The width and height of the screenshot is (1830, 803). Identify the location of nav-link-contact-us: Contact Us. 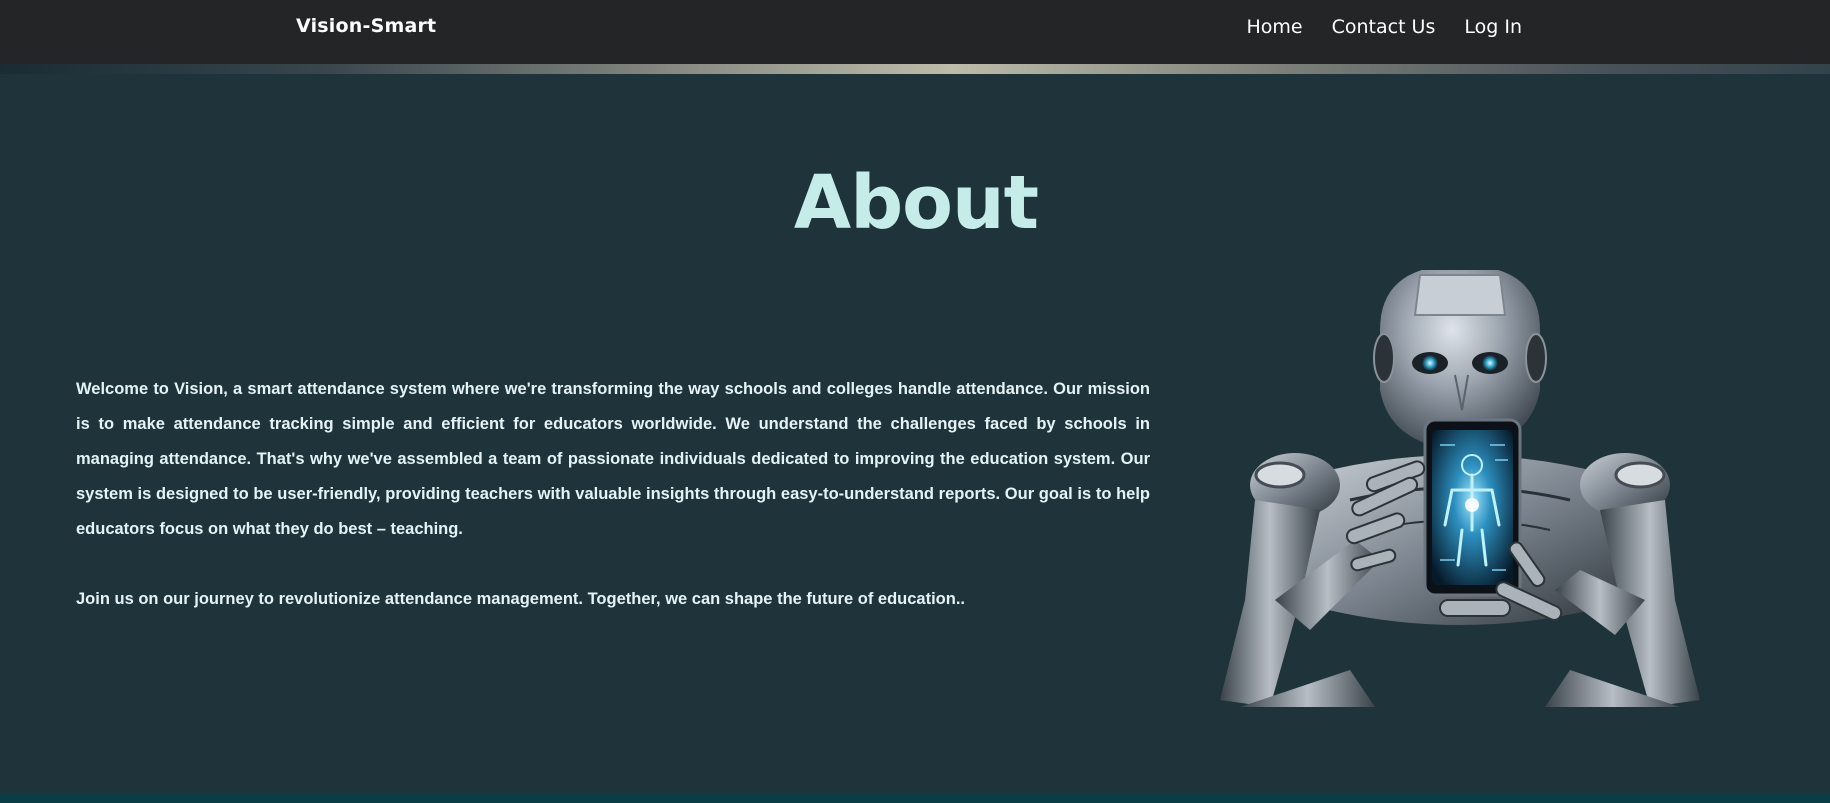
(1384, 27).